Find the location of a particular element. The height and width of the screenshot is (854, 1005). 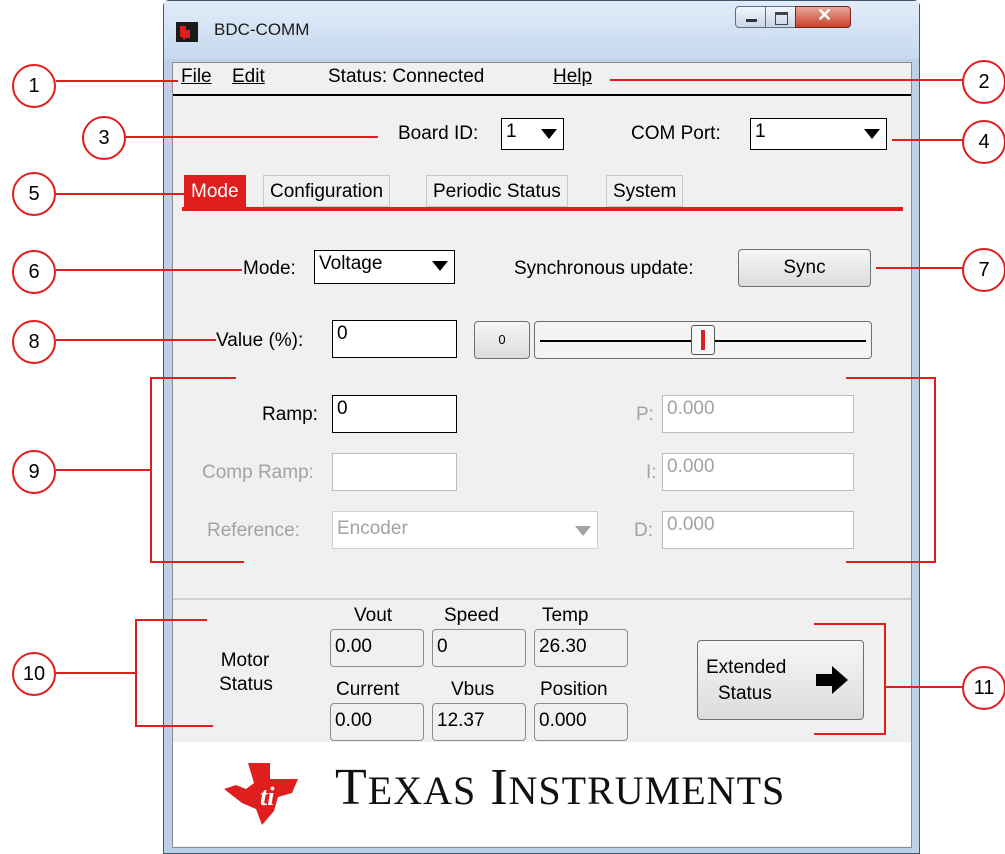

ramp-input: 0 is located at coordinates (394, 414).